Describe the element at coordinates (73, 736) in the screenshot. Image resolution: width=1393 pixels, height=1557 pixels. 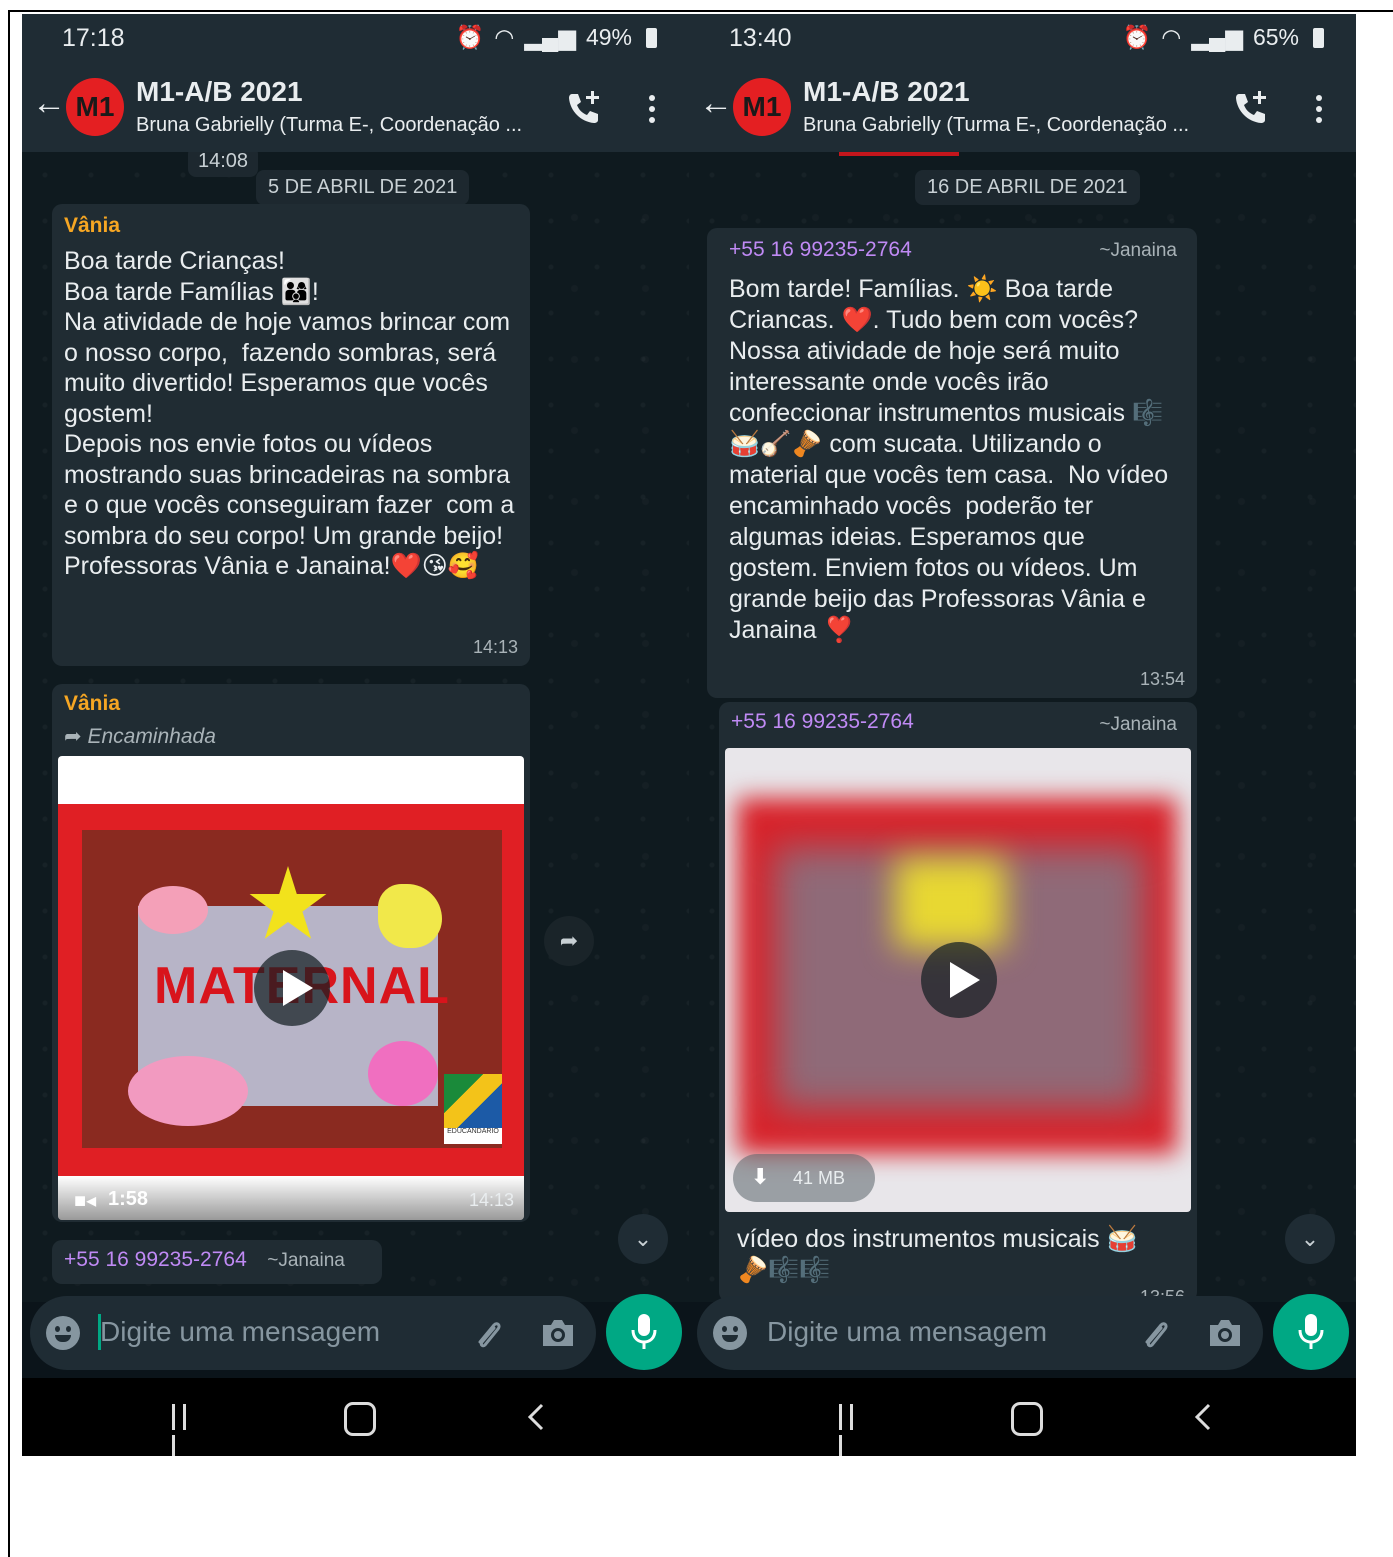
I see `forward-arrow-icon: ➦` at that location.